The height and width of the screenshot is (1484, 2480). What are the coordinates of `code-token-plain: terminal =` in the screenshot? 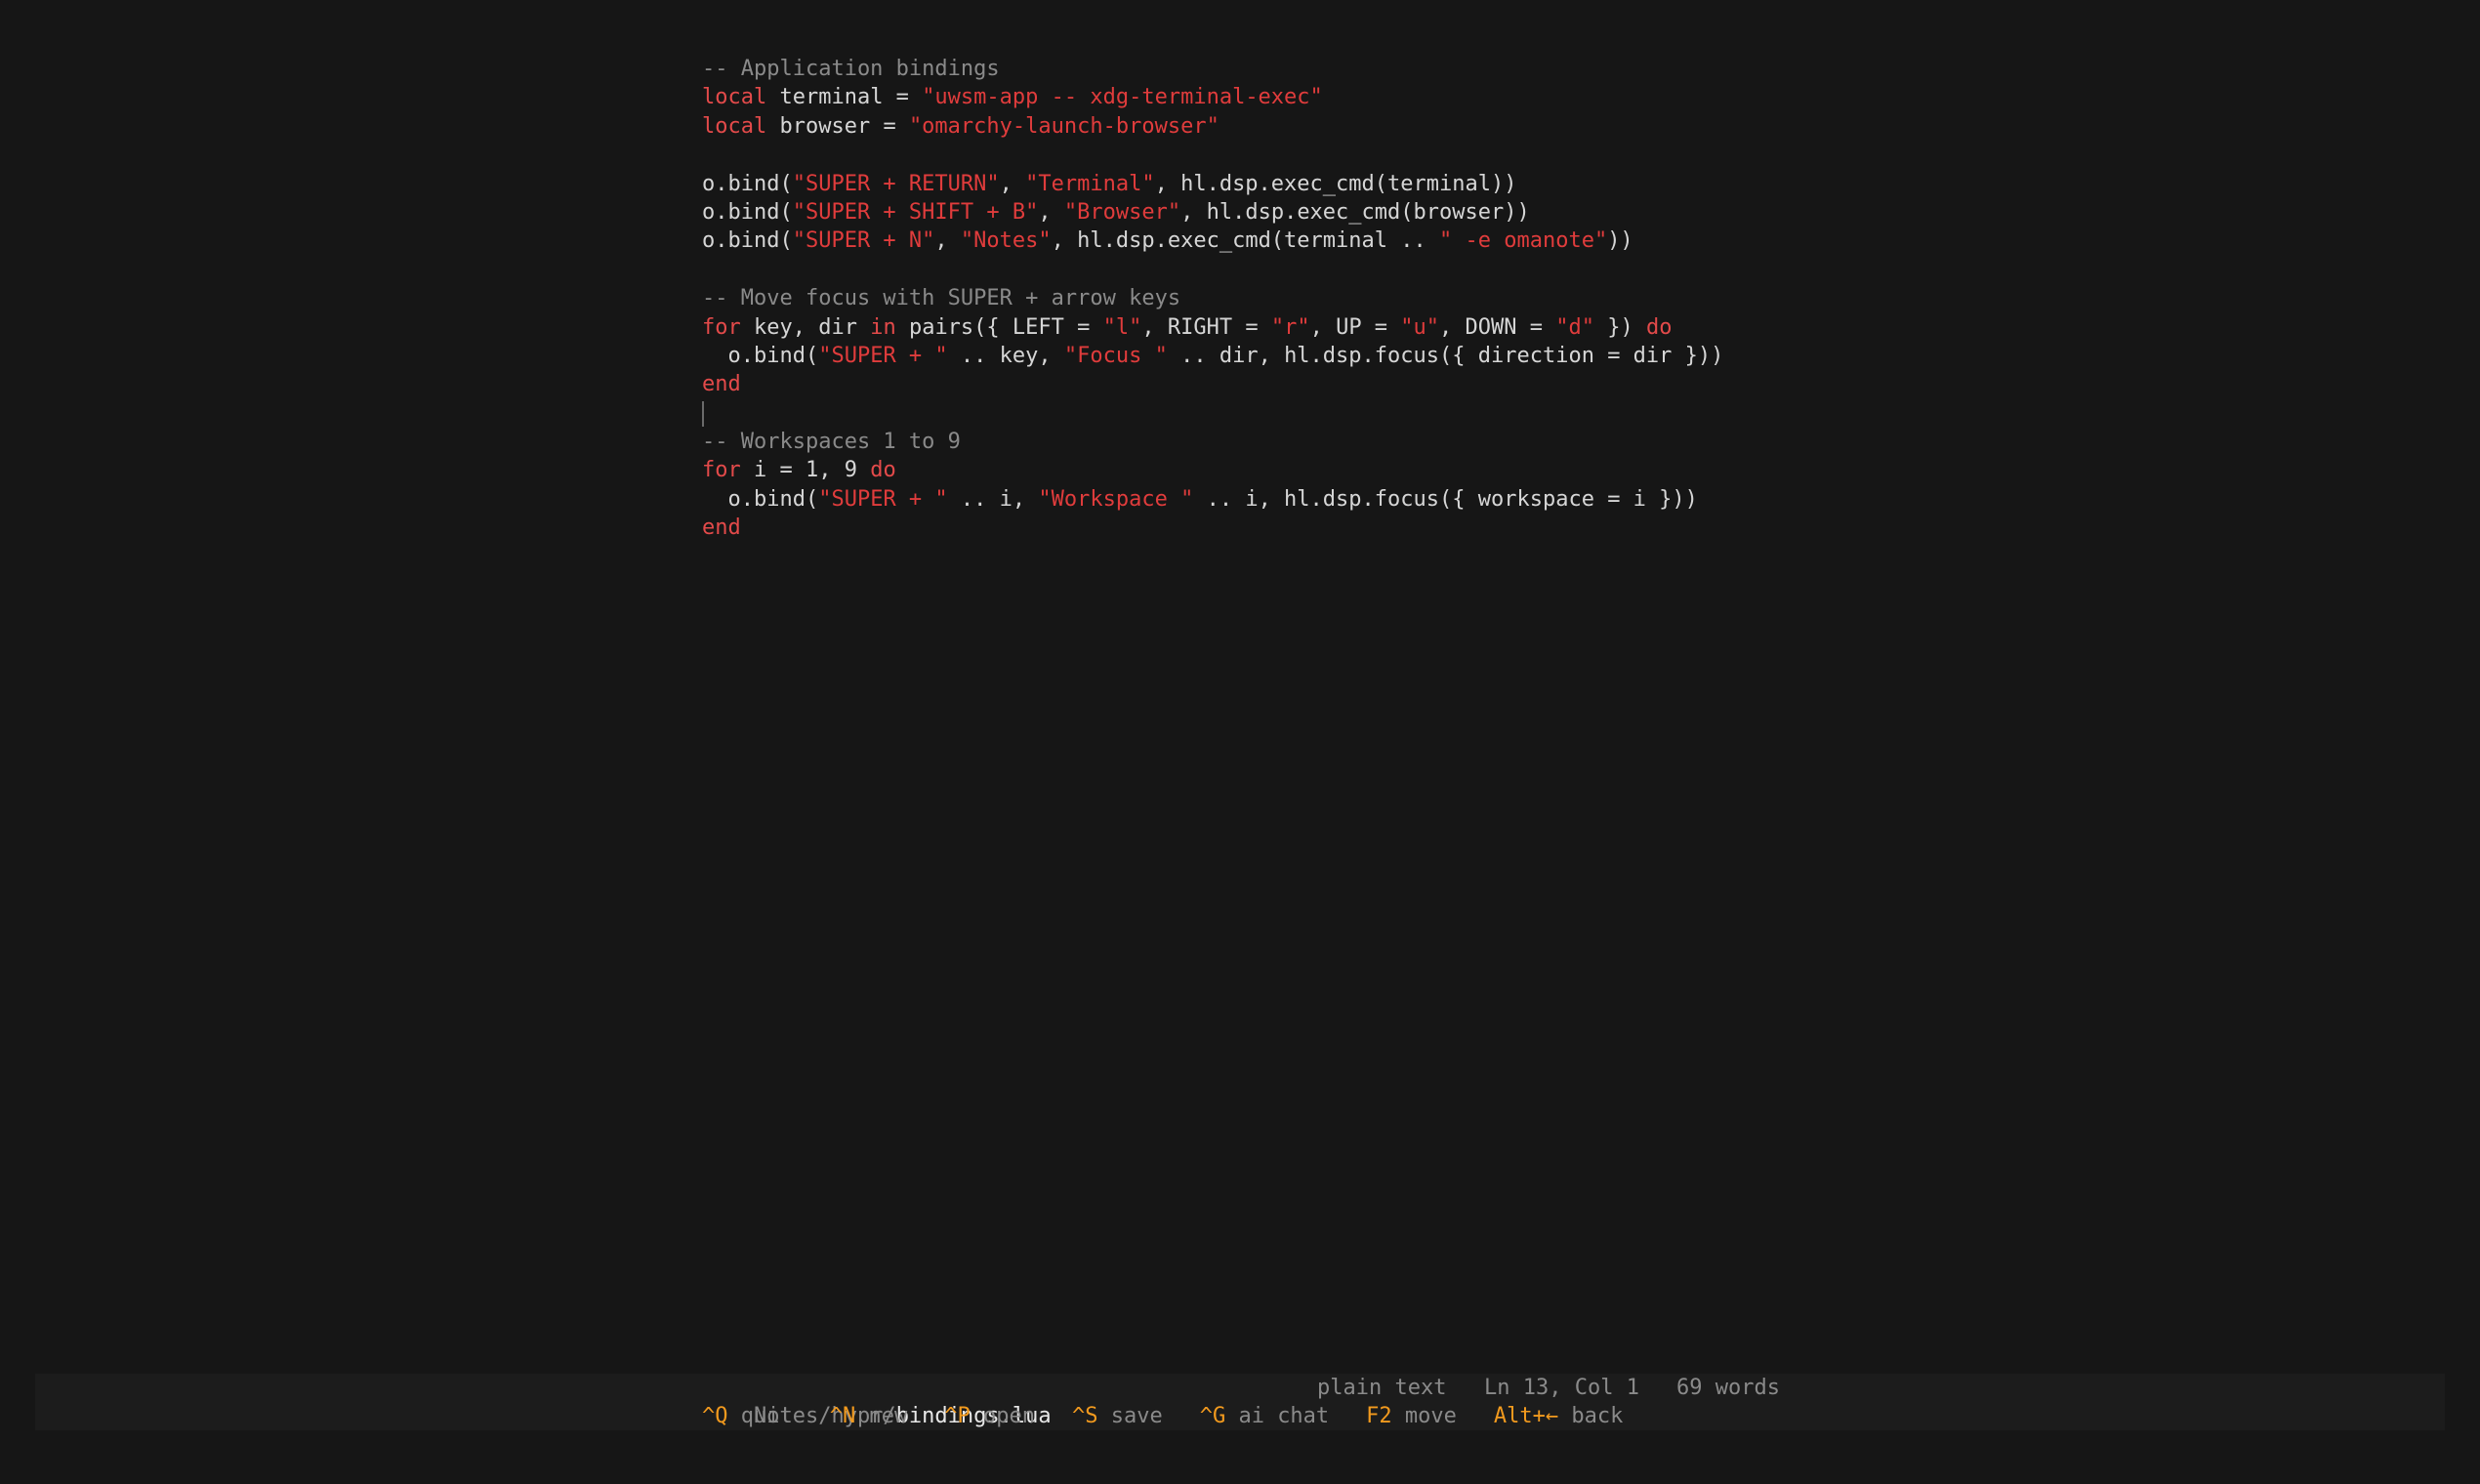 It's located at (844, 97).